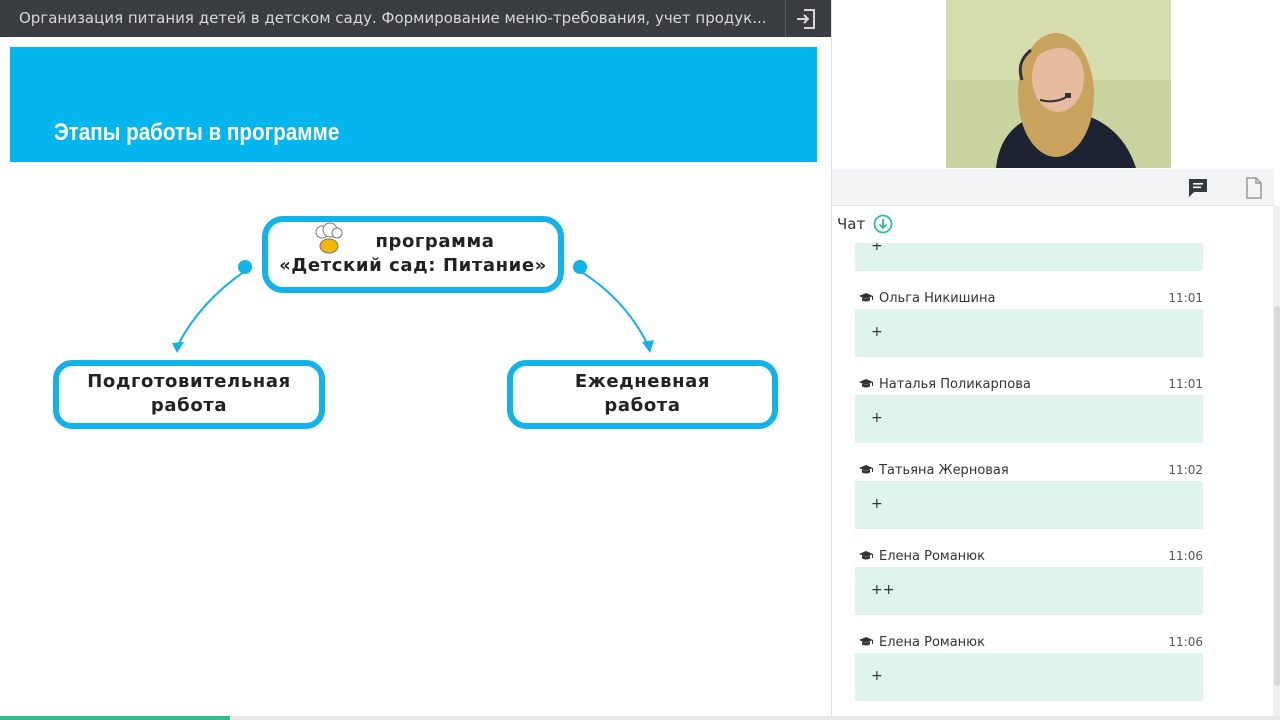 The image size is (1280, 720). Describe the element at coordinates (1029, 591) in the screenshot. I see `chat-message-bubble: ++` at that location.